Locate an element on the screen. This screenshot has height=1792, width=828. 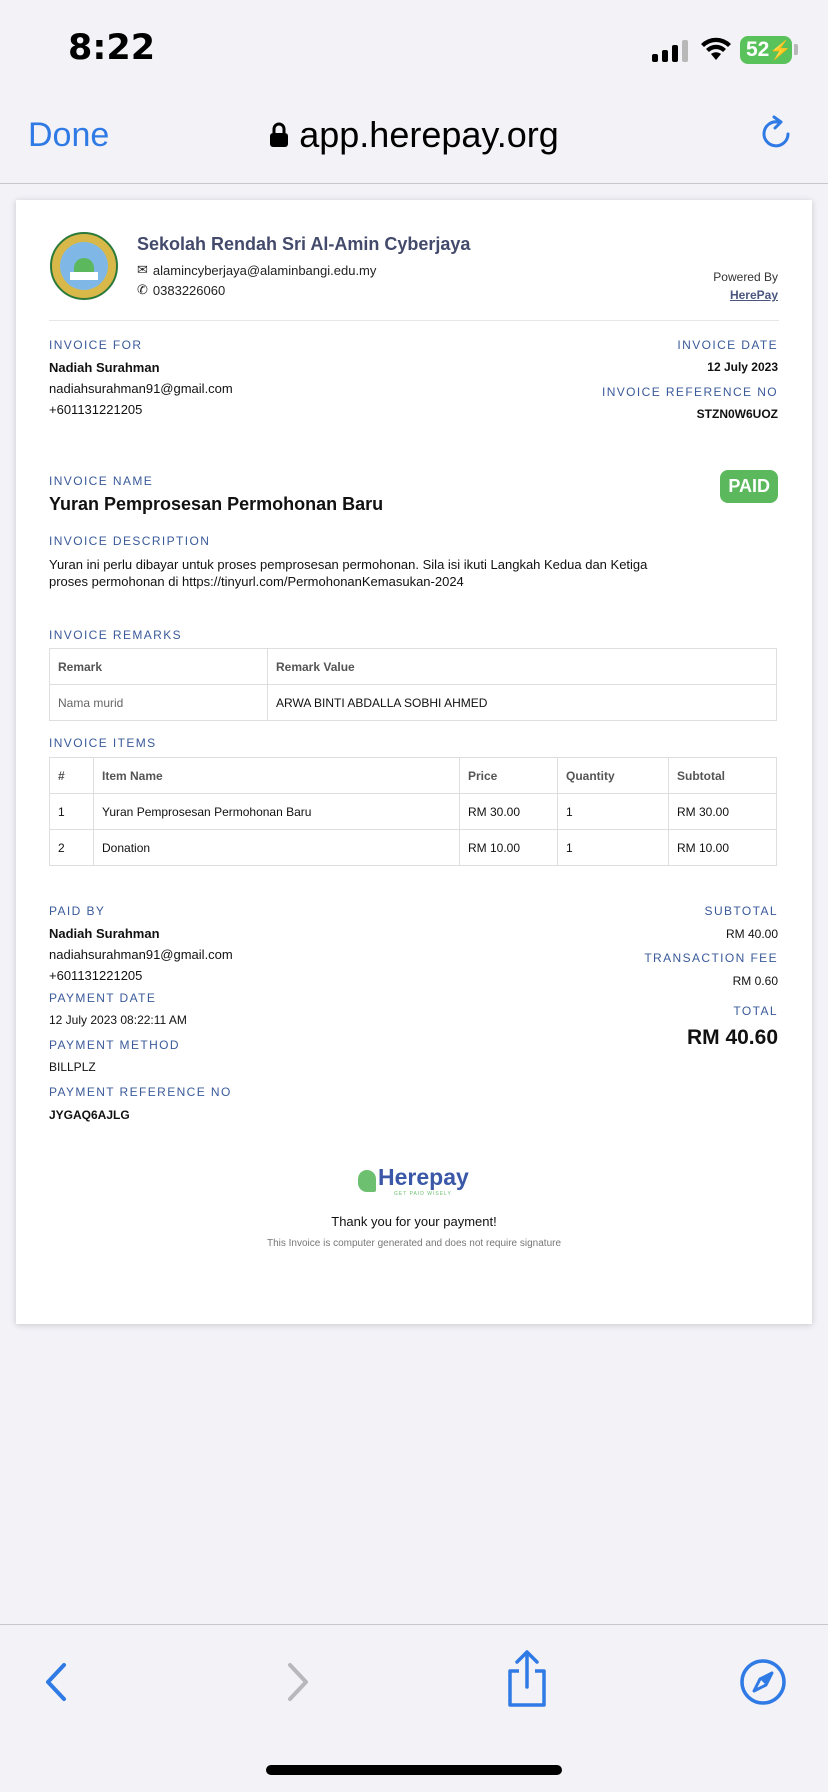
payment-date-label: PAYMENT DATE is located at coordinates (103, 998).